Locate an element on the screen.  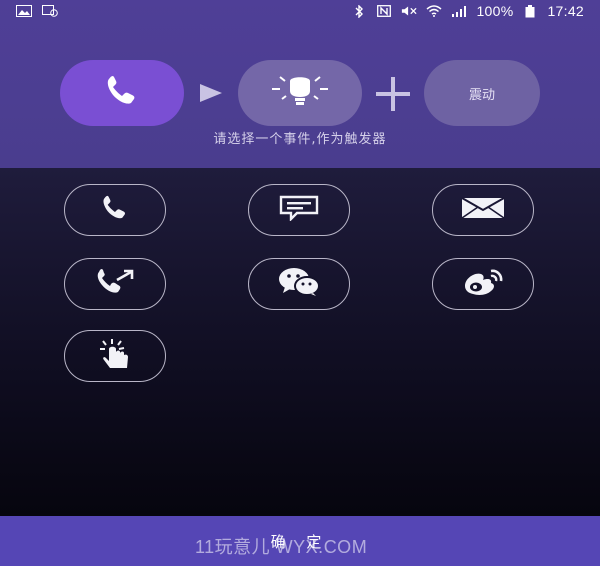
event-sms is located at coordinates (299, 210).